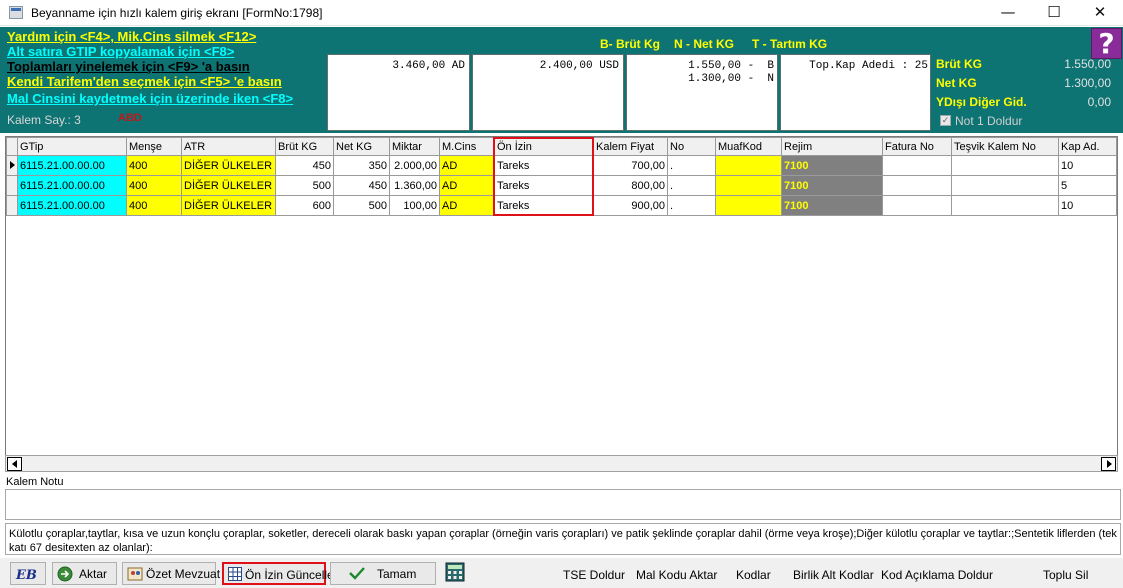 The width and height of the screenshot is (1123, 588). I want to click on scroll-left-arrow-icon, so click(14, 464).